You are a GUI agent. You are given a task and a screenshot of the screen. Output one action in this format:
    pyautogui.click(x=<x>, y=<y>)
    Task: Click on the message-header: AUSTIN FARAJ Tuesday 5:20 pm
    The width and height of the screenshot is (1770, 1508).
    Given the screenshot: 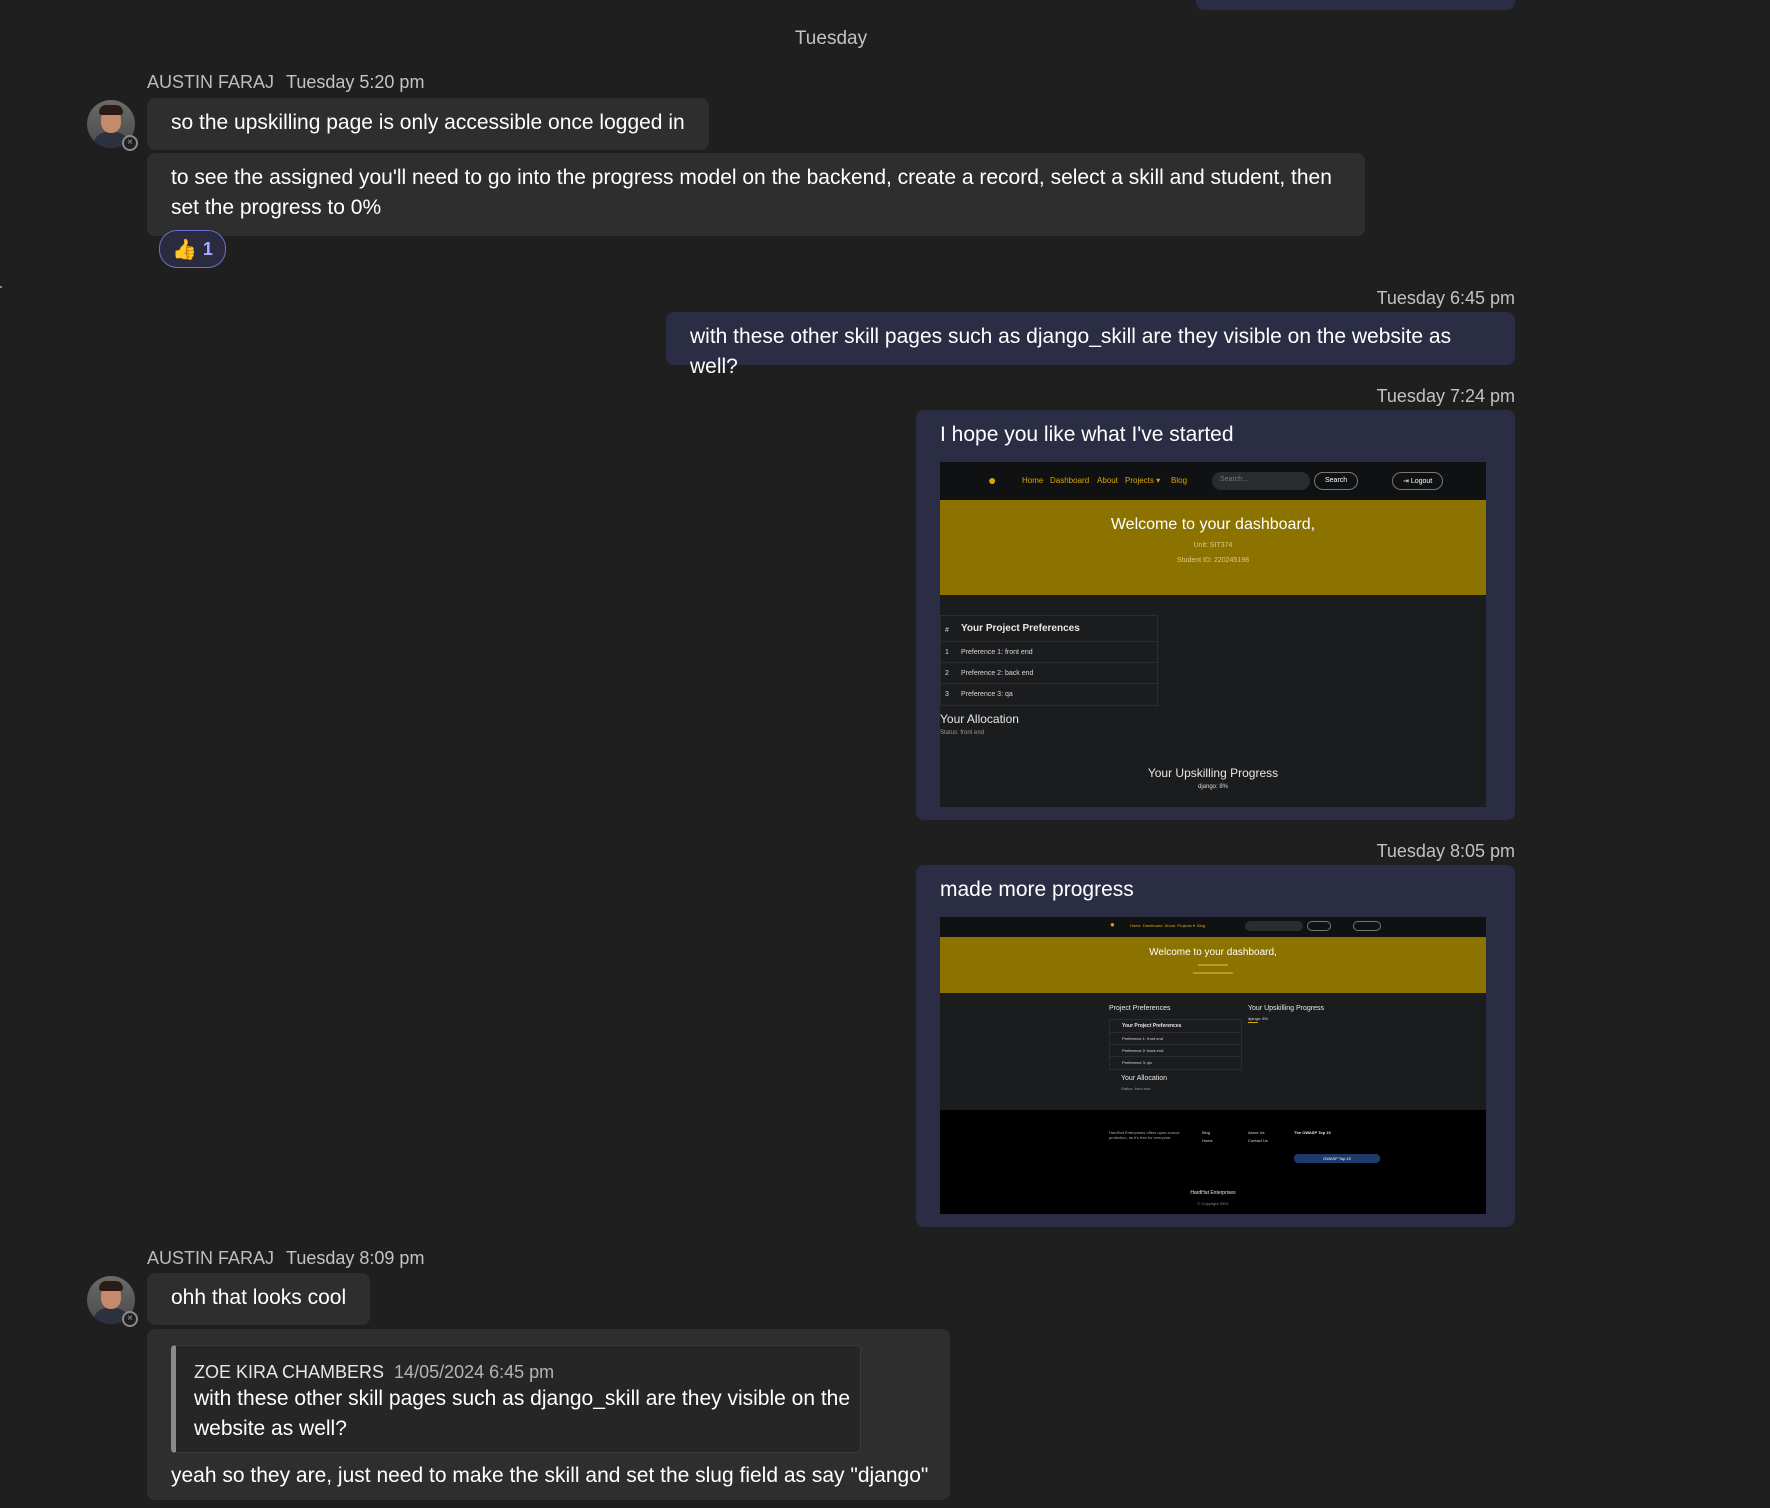 What is the action you would take?
    pyautogui.click(x=285, y=82)
    